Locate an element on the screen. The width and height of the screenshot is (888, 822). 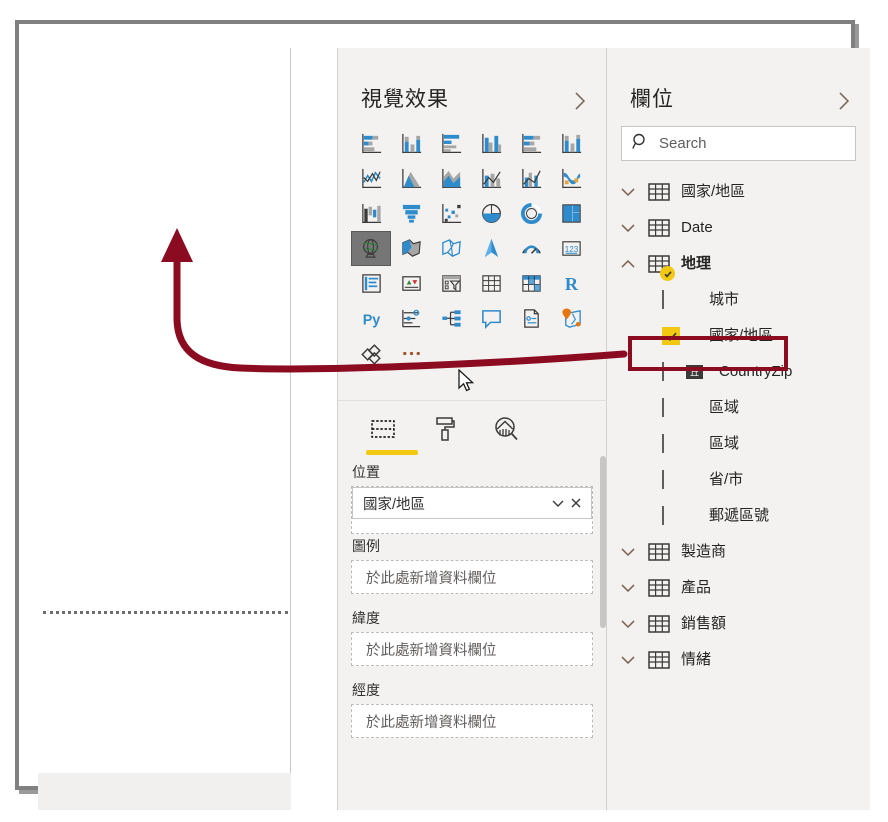
smart-narrative-icon is located at coordinates (491, 318).